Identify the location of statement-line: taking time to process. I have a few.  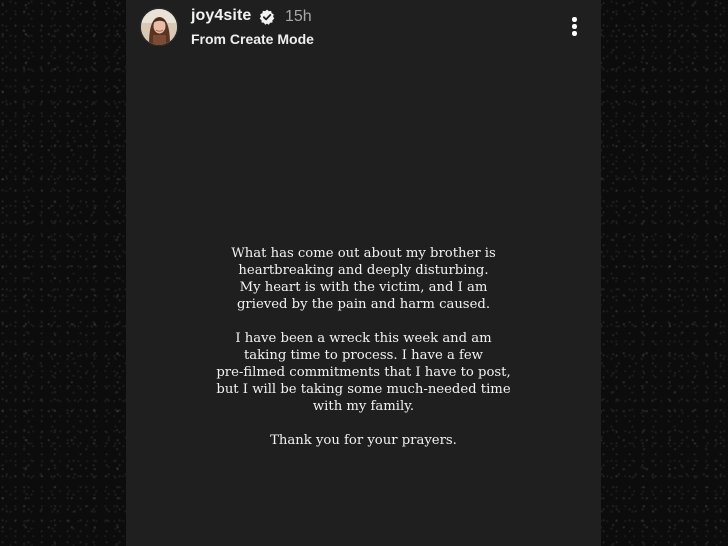
(363, 355).